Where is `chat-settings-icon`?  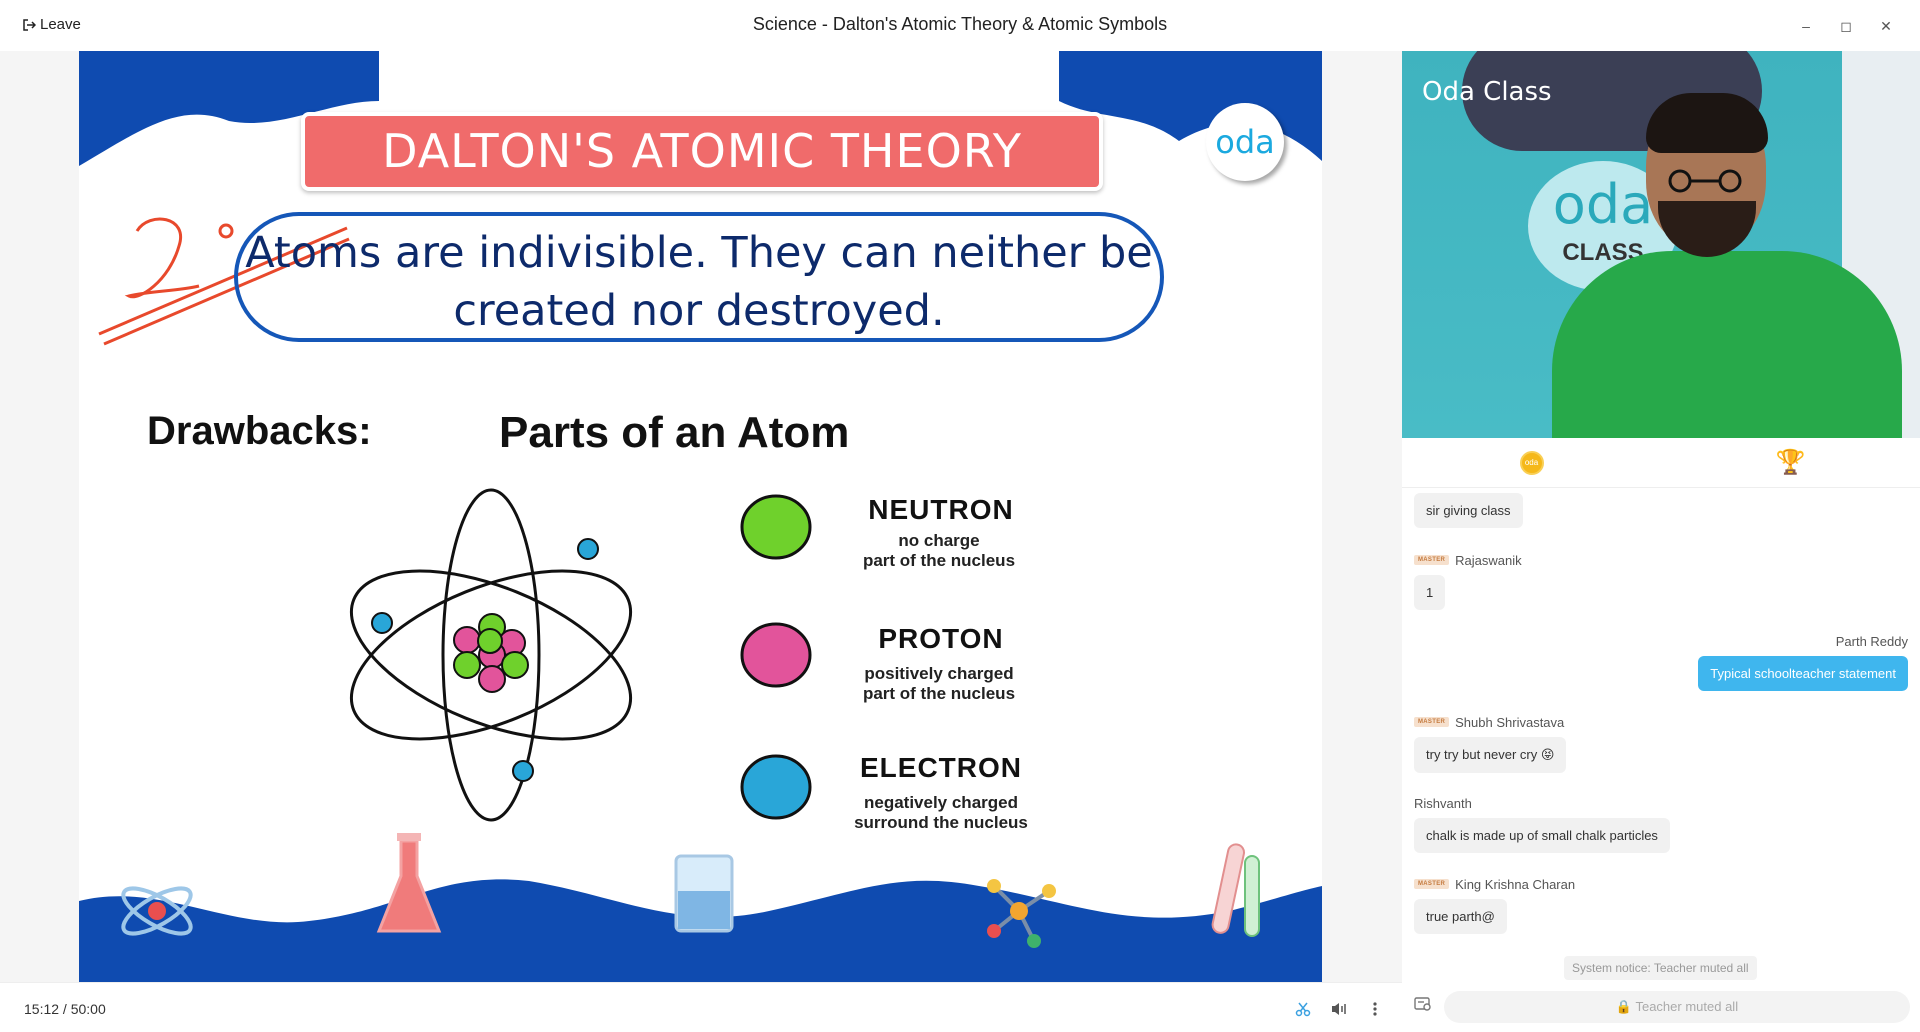 chat-settings-icon is located at coordinates (1424, 1006).